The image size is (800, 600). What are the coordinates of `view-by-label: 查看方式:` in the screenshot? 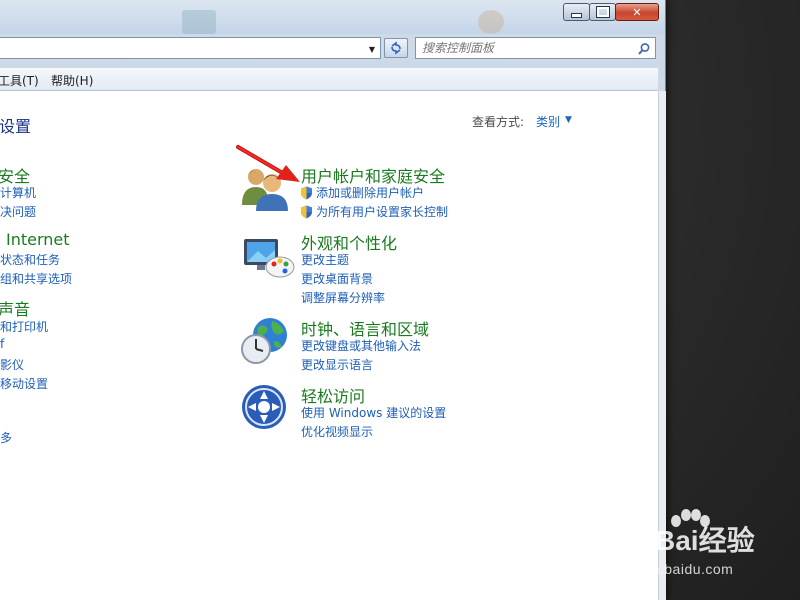 It's located at (498, 122).